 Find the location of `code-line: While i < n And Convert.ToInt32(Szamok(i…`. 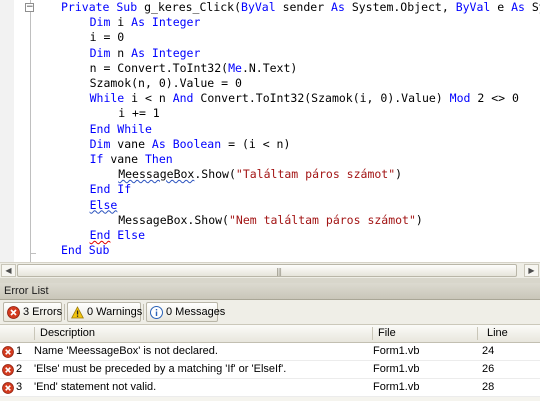

code-line: While i < n And Convert.ToInt32(Szamok(i… is located at coordinates (304, 98).